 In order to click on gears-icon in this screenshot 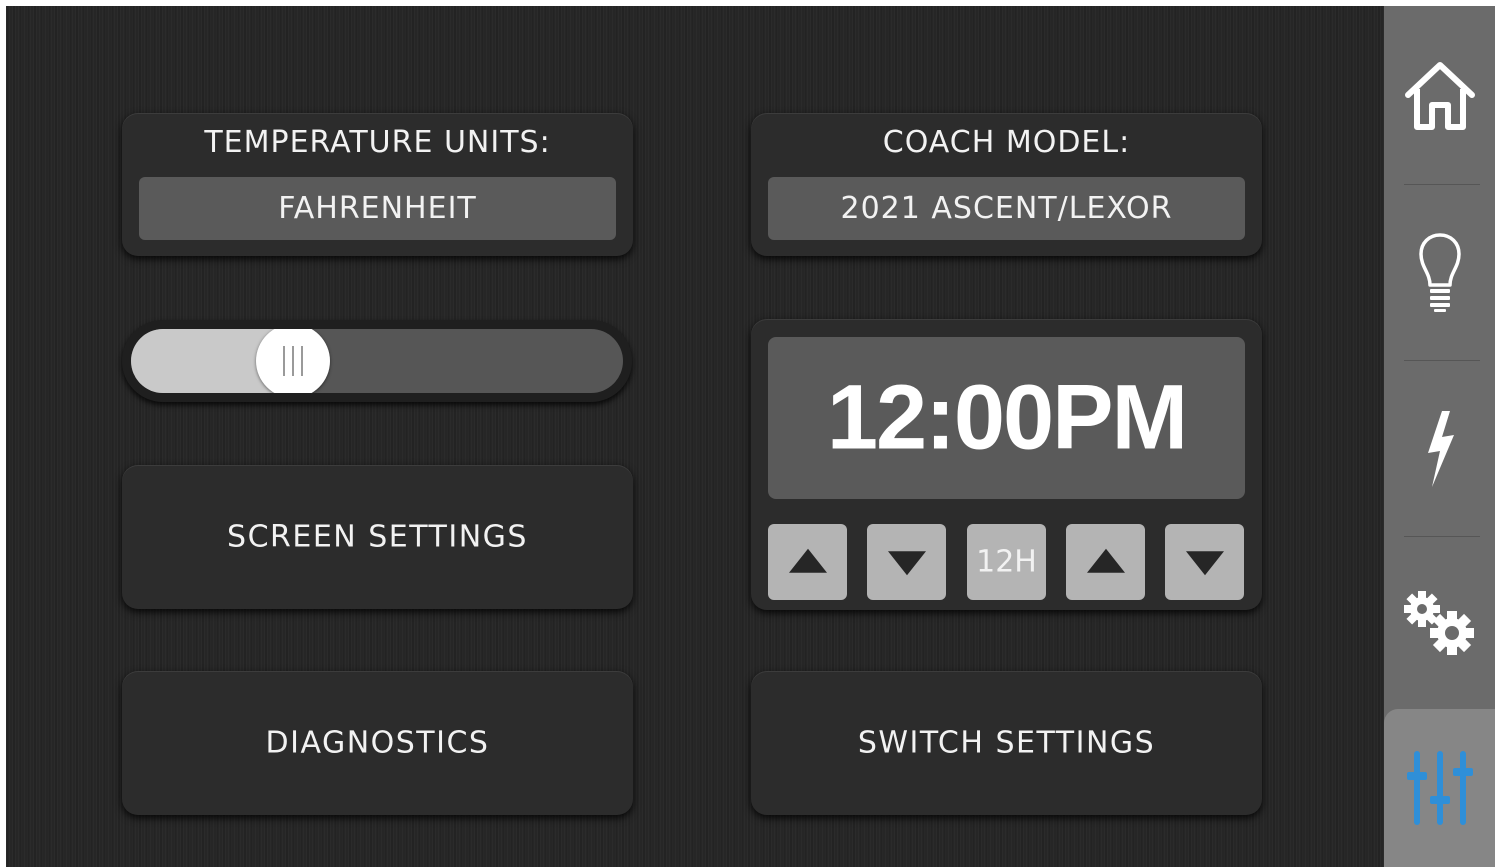, I will do `click(1438, 623)`.